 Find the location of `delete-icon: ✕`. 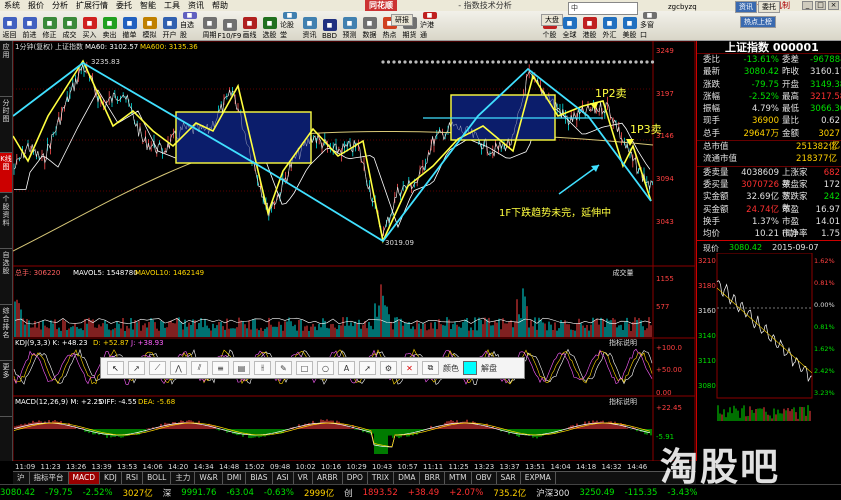

delete-icon: ✕ is located at coordinates (409, 368).